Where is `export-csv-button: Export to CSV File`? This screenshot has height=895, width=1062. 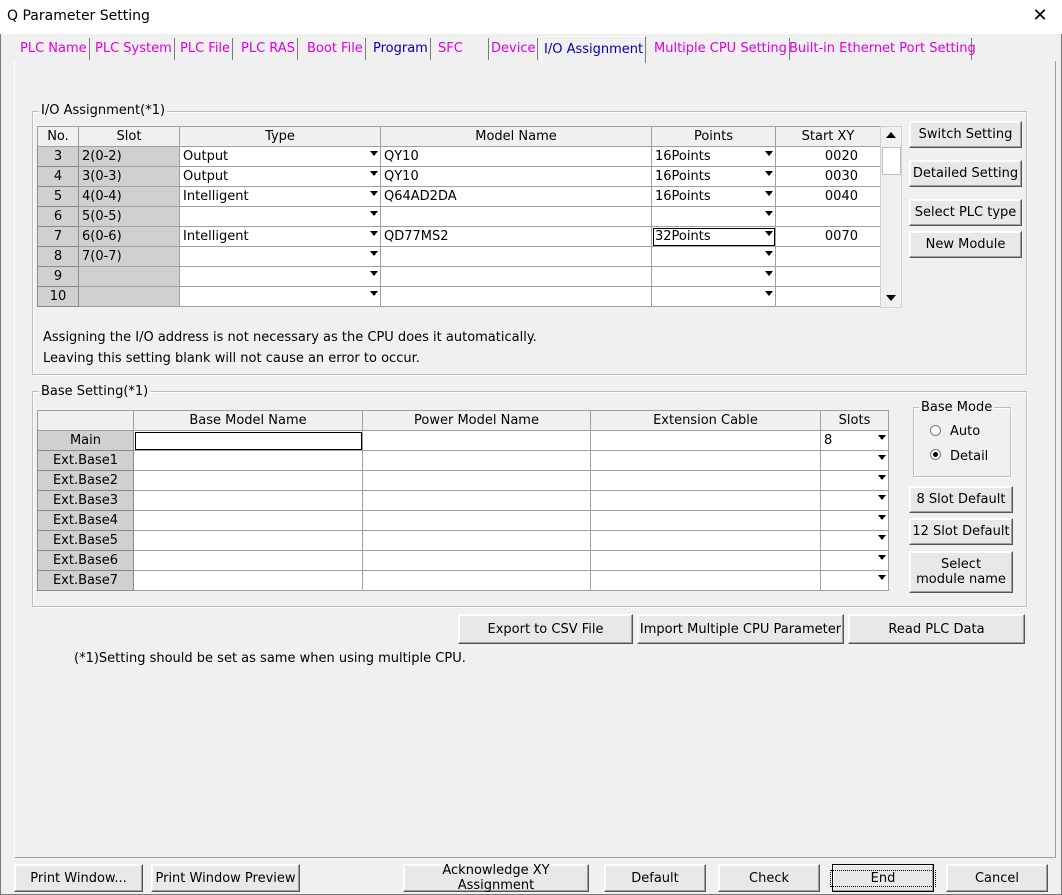 export-csv-button: Export to CSV File is located at coordinates (545, 629).